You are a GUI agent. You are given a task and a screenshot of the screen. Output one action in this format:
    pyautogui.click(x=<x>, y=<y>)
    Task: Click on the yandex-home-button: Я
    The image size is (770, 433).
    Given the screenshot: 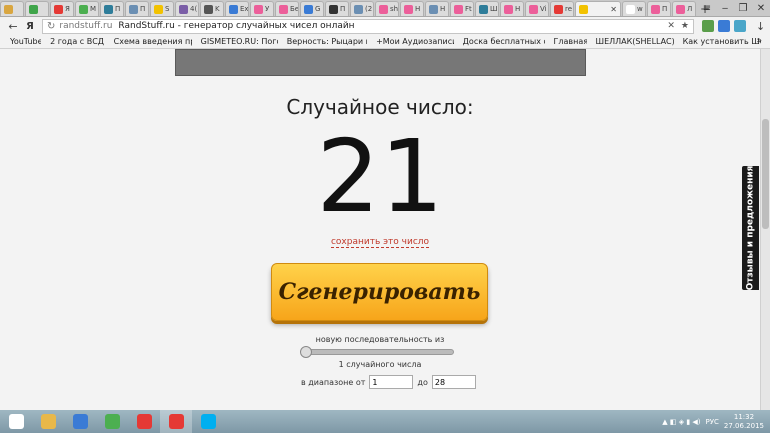 What is the action you would take?
    pyautogui.click(x=30, y=26)
    